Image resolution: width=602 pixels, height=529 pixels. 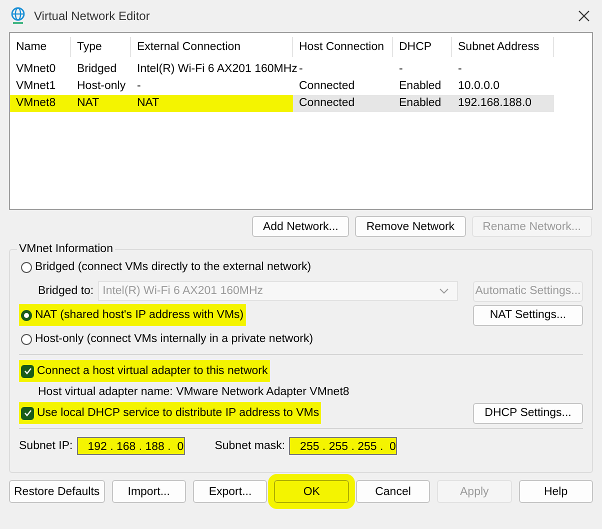 What do you see at coordinates (422, 47) in the screenshot?
I see `column-header: DHCP` at bounding box center [422, 47].